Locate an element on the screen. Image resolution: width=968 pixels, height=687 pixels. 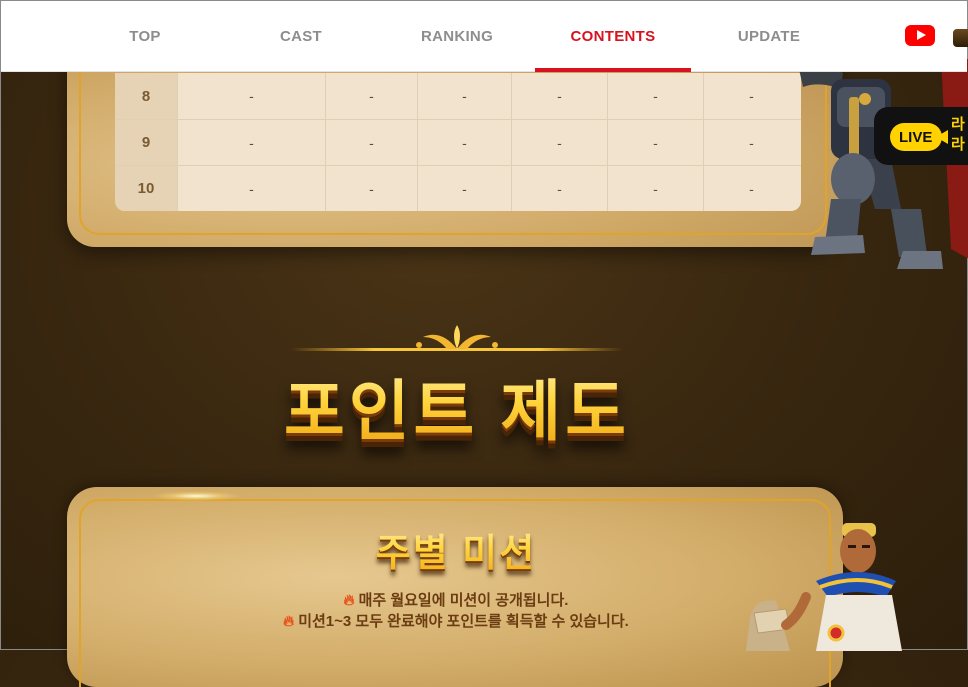
top-navigation: TOP CAST RANKING CONTENTS UPDATE is located at coordinates (484, 36).